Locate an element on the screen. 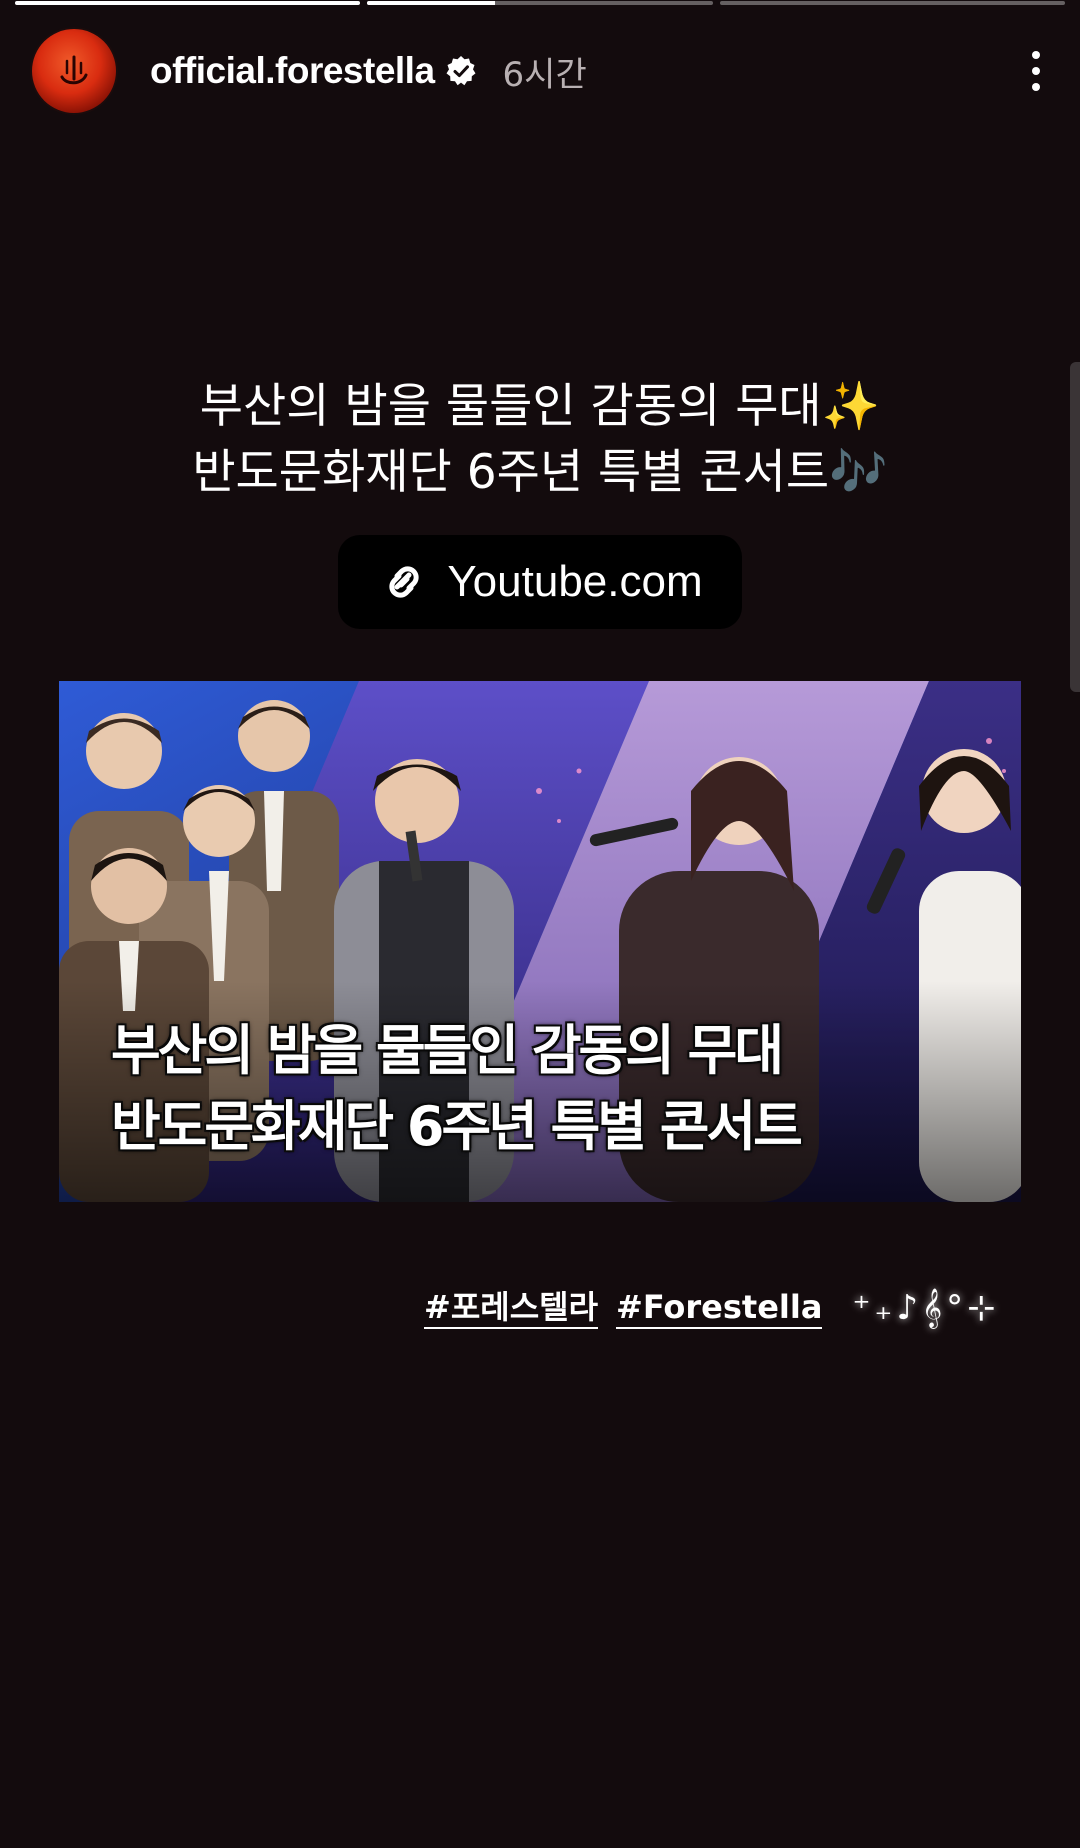  link-icon is located at coordinates (404, 582).